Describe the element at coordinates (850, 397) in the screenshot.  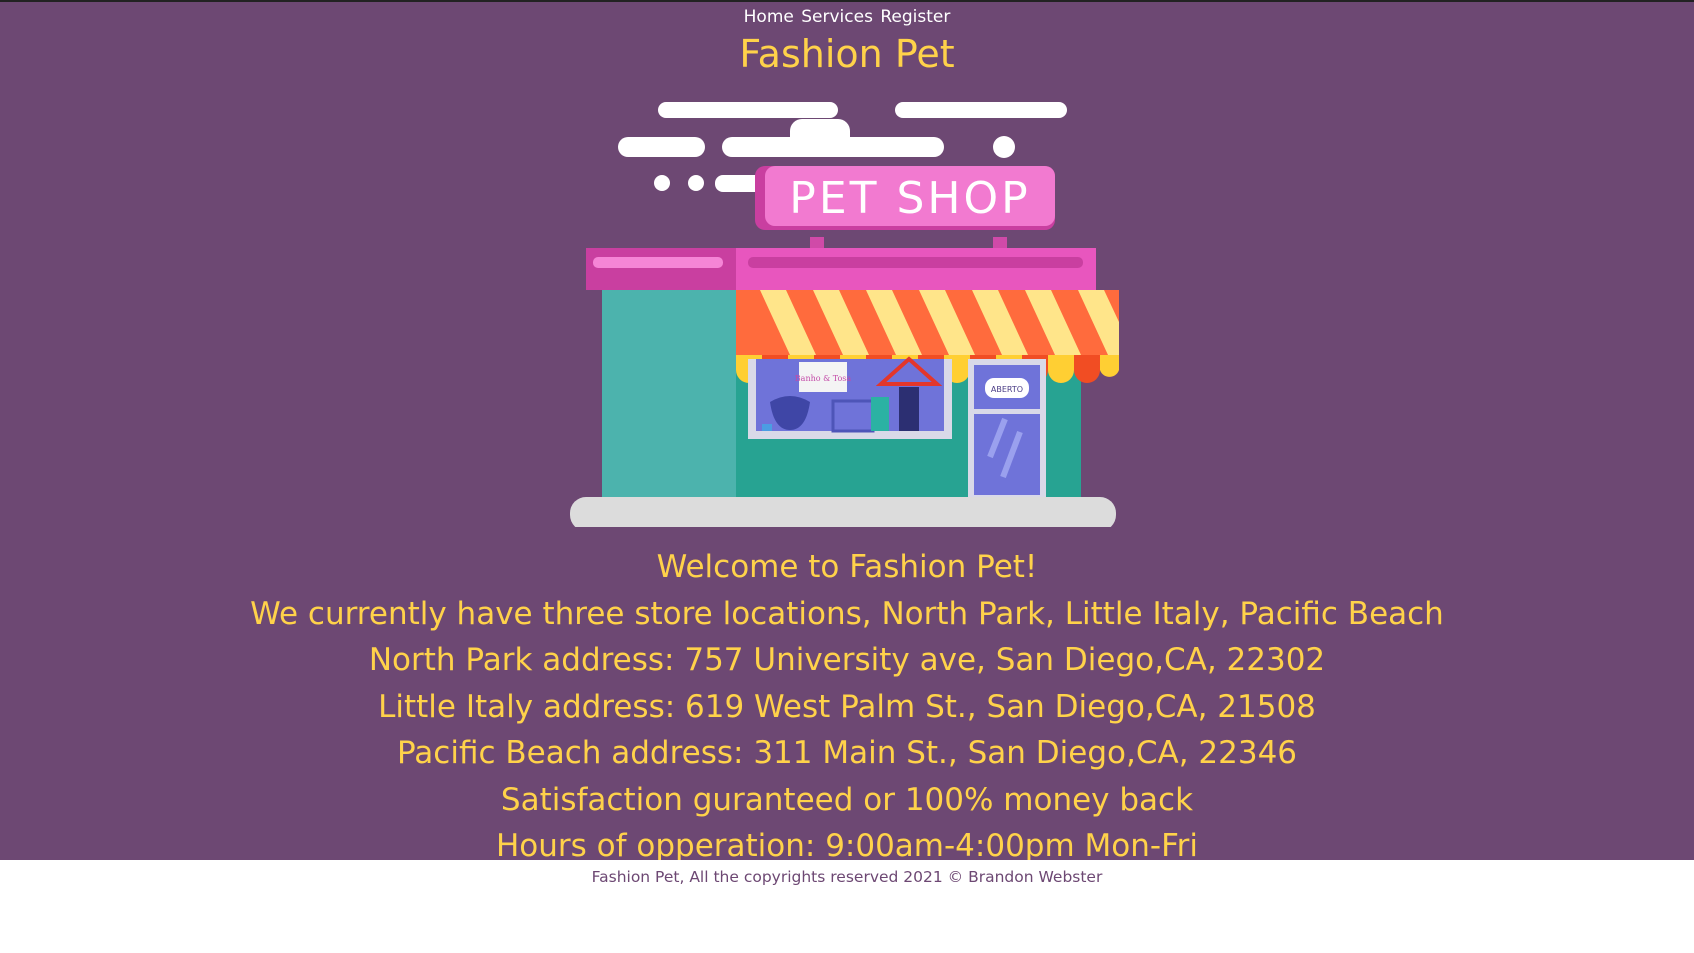
I see `shop-window: Banho & Tosa` at that location.